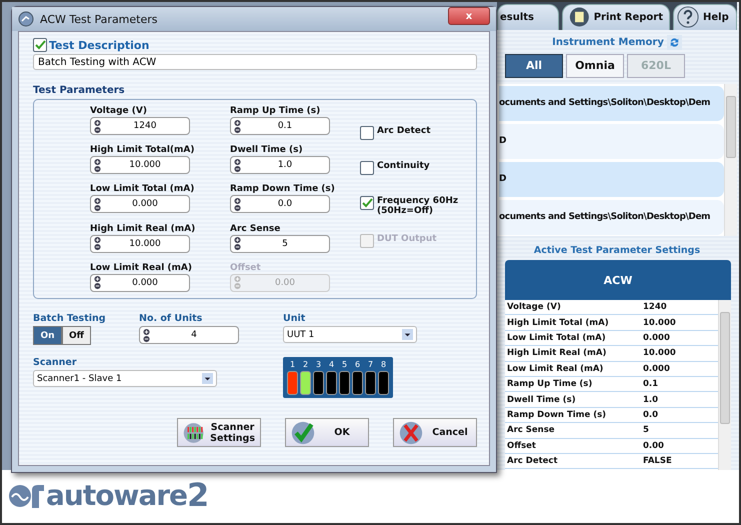 The width and height of the screenshot is (741, 525). Describe the element at coordinates (357, 364) in the screenshot. I see `channel-number: 6` at that location.